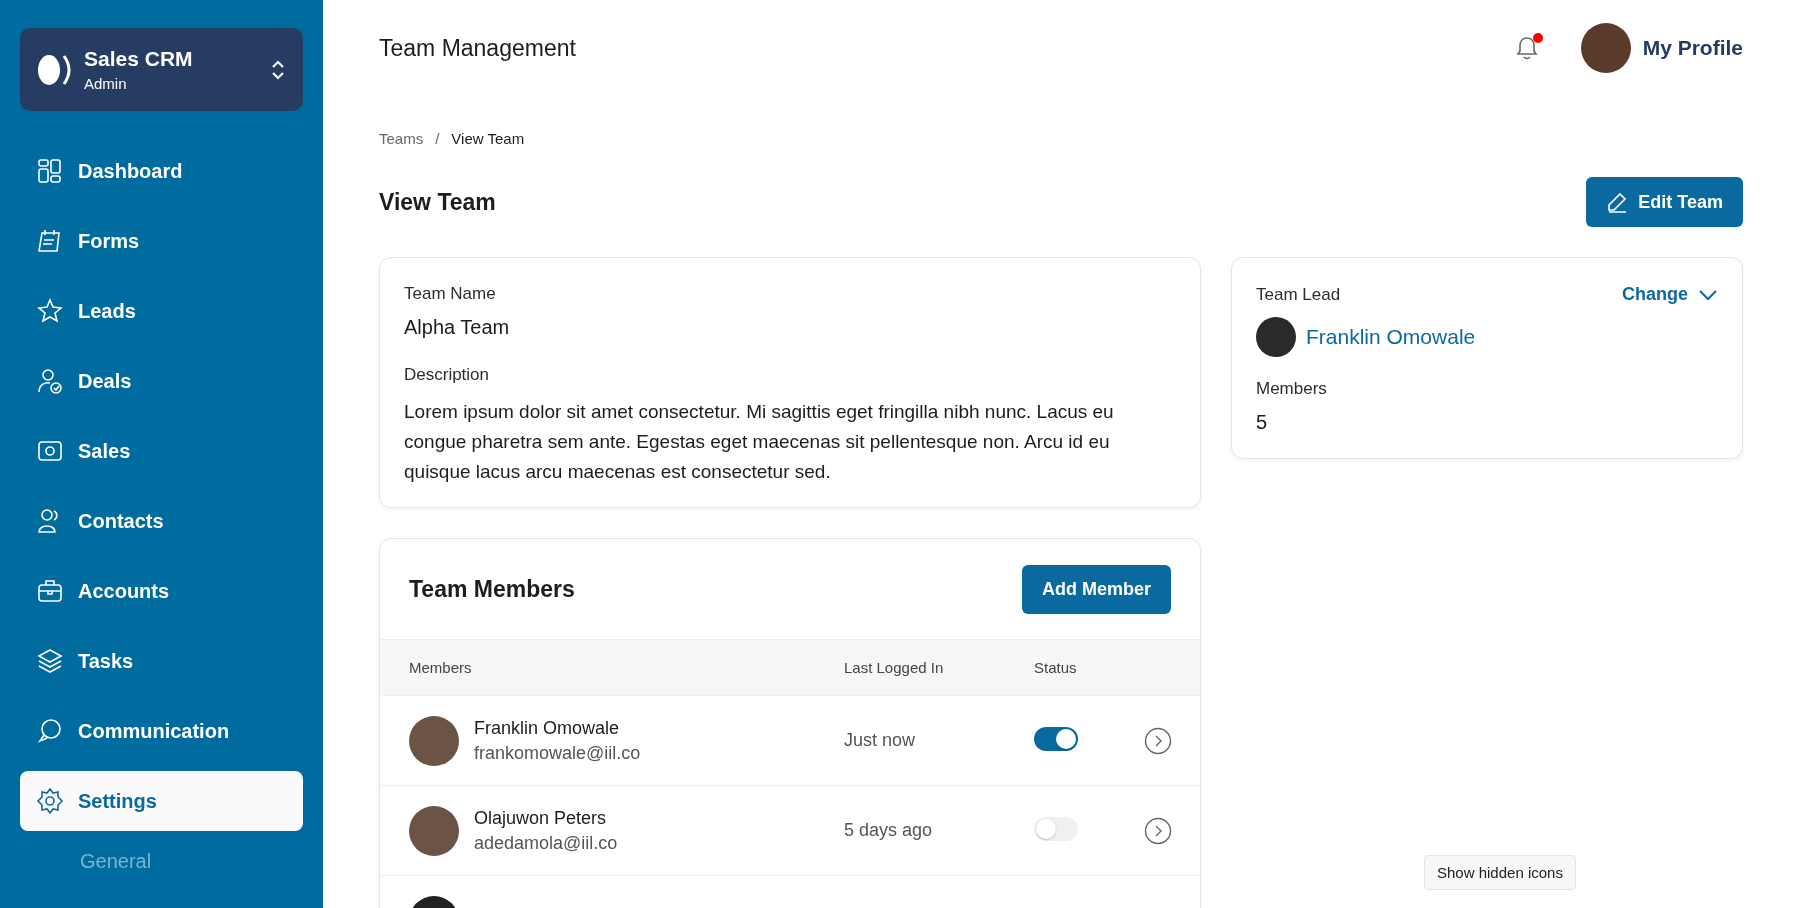 The height and width of the screenshot is (908, 1798). Describe the element at coordinates (50, 381) in the screenshot. I see `user-check-icon` at that location.